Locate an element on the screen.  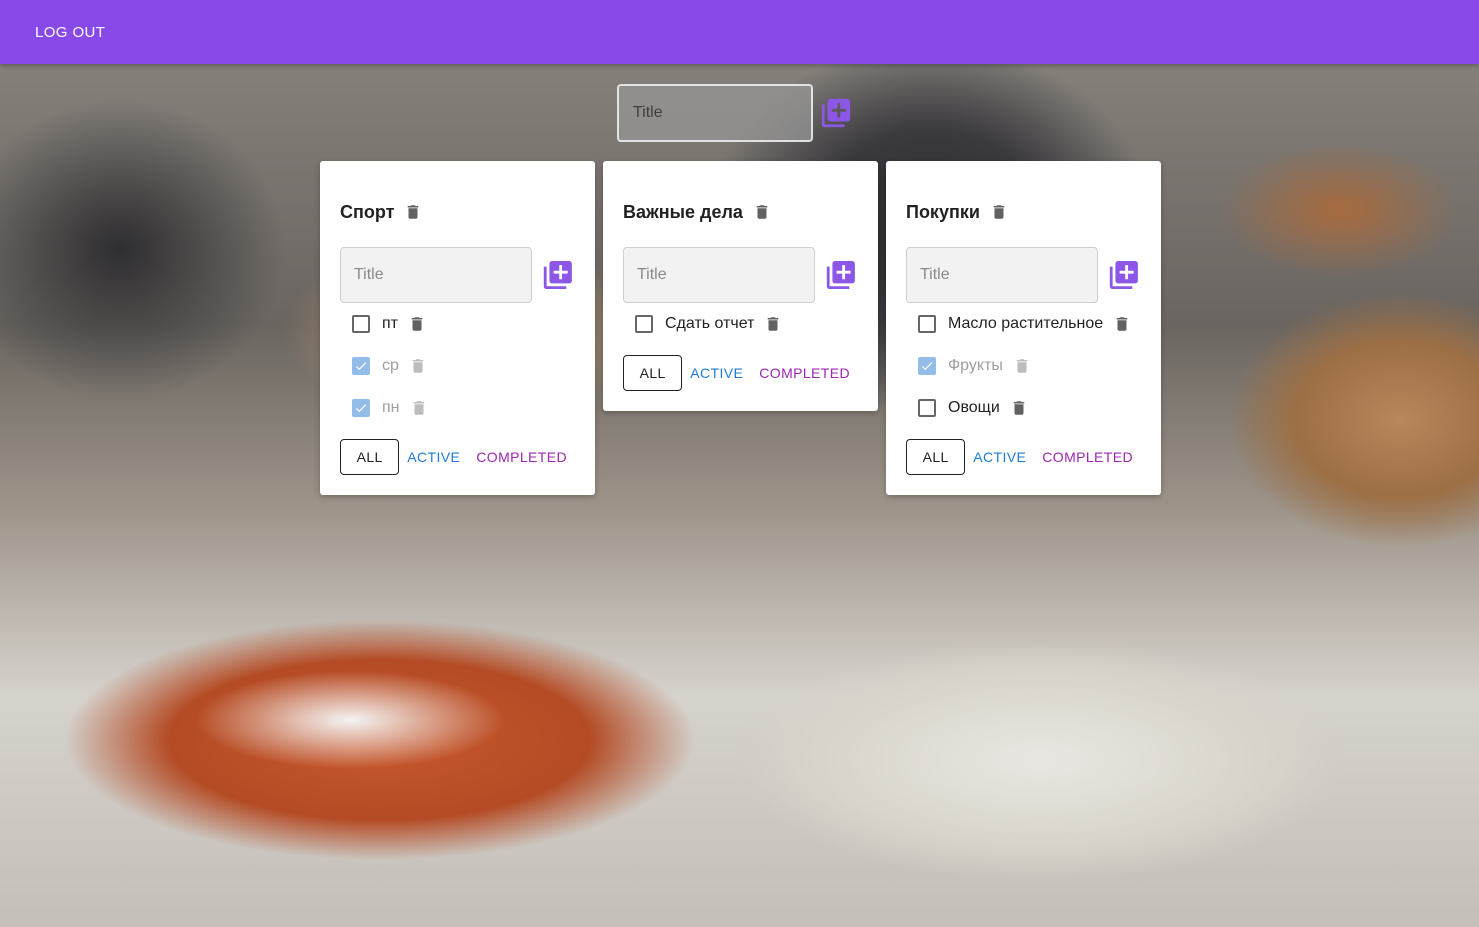
card-header: Спорт is located at coordinates (457, 209).